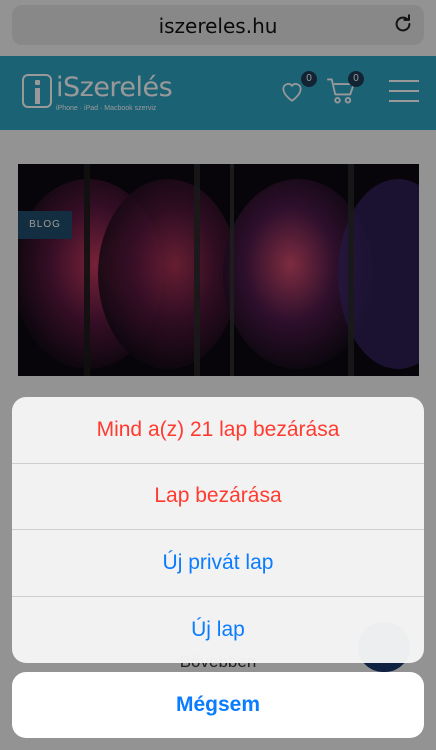 This screenshot has height=750, width=436. Describe the element at coordinates (218, 563) in the screenshot. I see `new-private-tab-button: Új privát lap` at that location.